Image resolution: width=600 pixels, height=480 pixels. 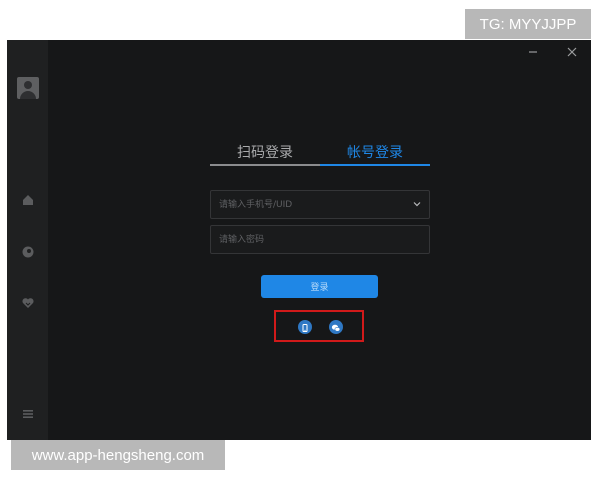 I want to click on password-input, so click(x=314, y=239).